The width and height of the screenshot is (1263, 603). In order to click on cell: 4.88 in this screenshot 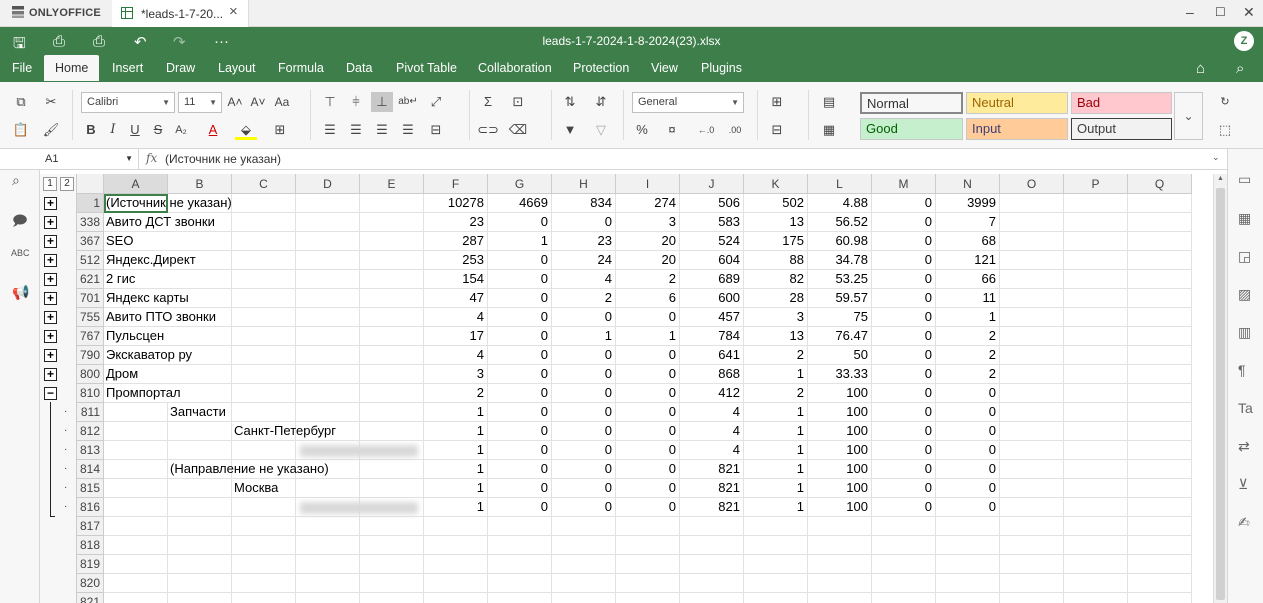, I will do `click(840, 203)`.